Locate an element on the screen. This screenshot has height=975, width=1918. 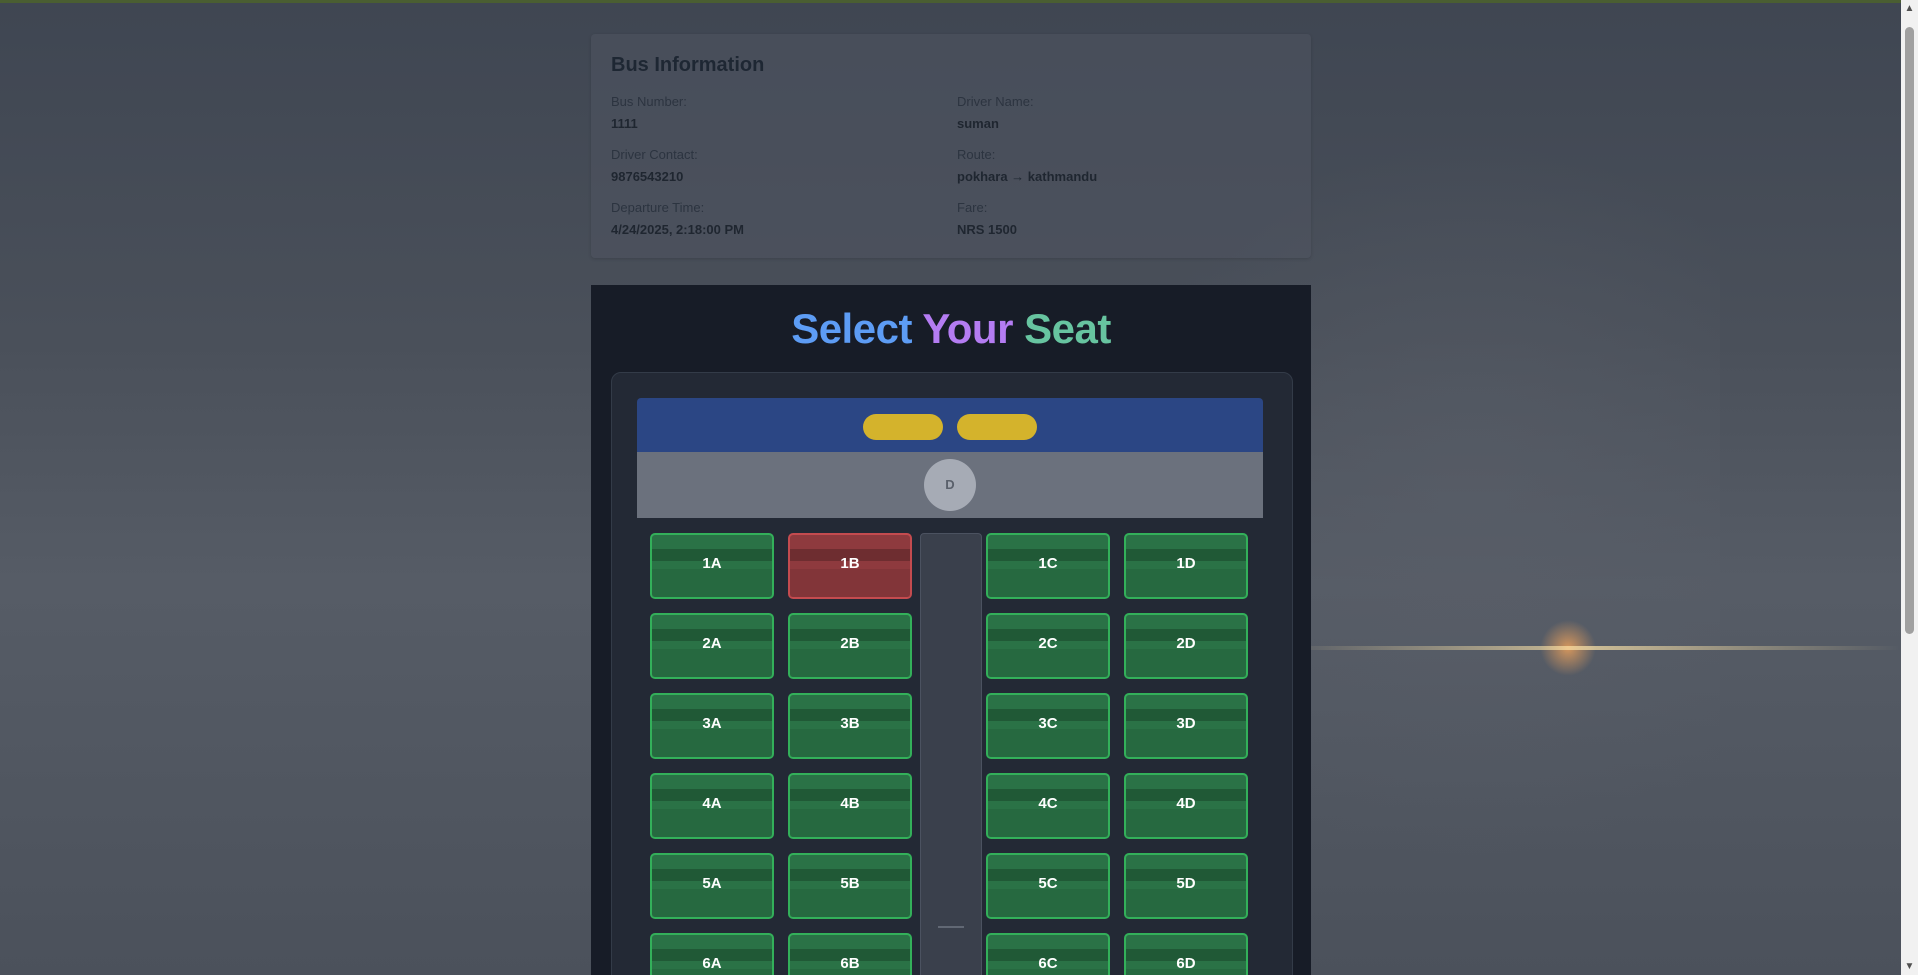
seat-6a: 6A is located at coordinates (712, 954).